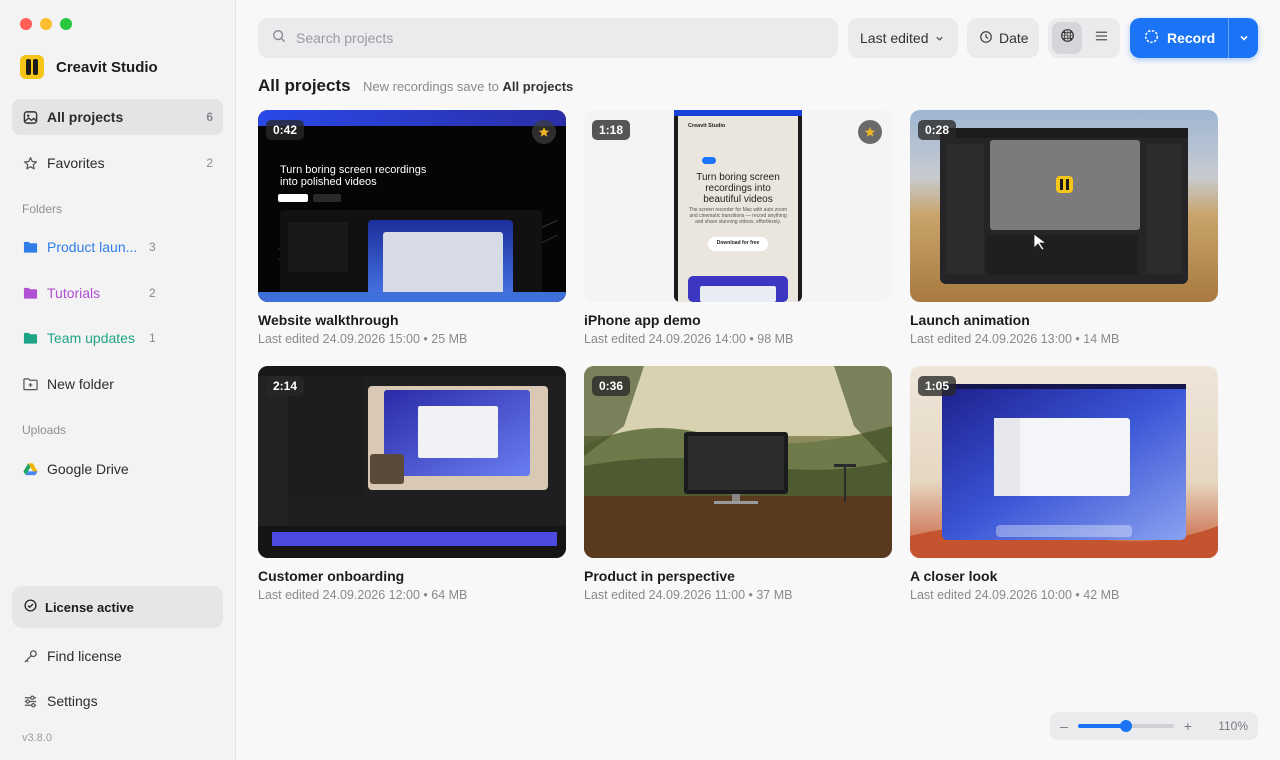 This screenshot has width=1280, height=760. Describe the element at coordinates (117, 384) in the screenshot. I see `new-folder-button: New folder` at that location.